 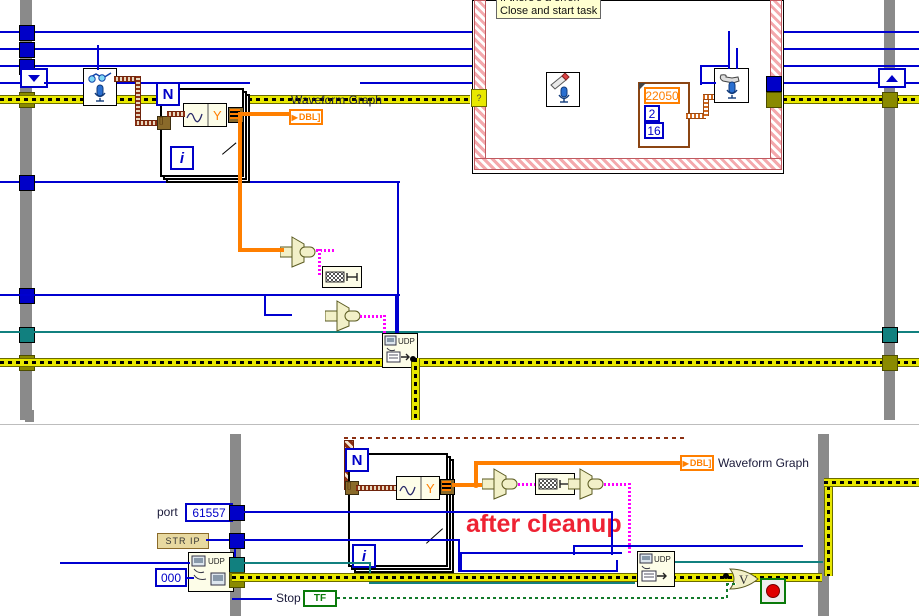 I want to click on or-gate-node: V, so click(x=746, y=579).